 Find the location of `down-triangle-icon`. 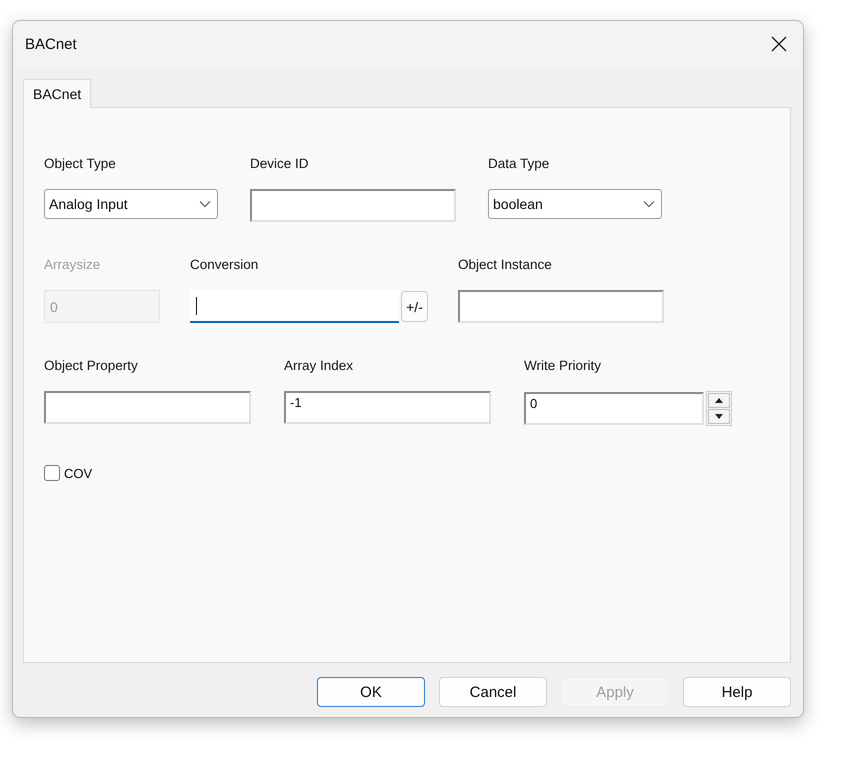

down-triangle-icon is located at coordinates (719, 416).